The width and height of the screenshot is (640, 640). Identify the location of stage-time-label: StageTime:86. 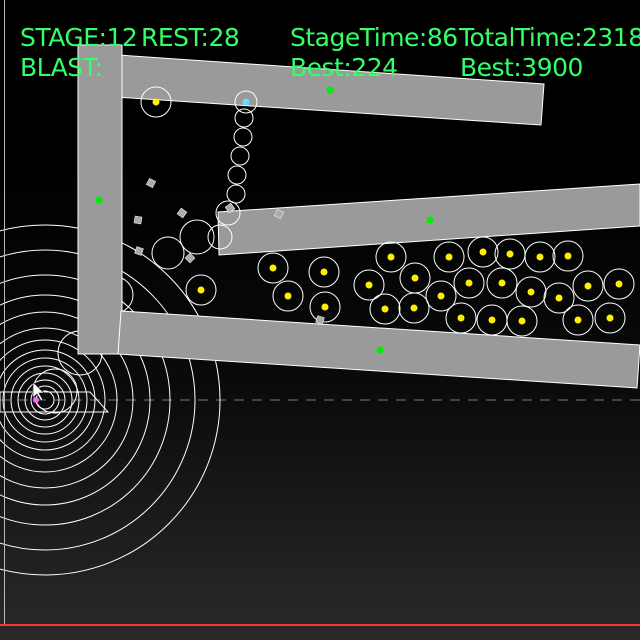
(374, 37).